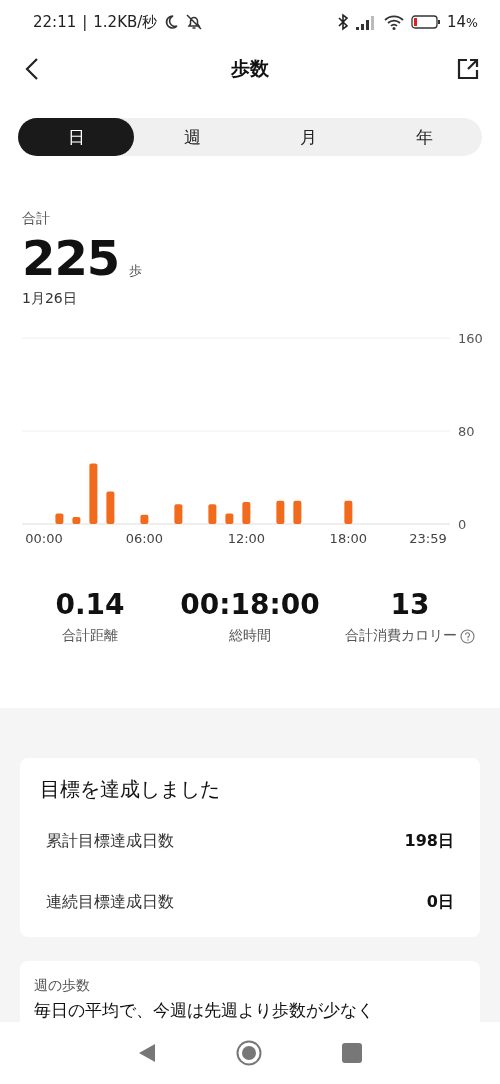 Image resolution: width=500 pixels, height=1084 pixels. What do you see at coordinates (50, 299) in the screenshot?
I see `date-label: 1月26日` at bounding box center [50, 299].